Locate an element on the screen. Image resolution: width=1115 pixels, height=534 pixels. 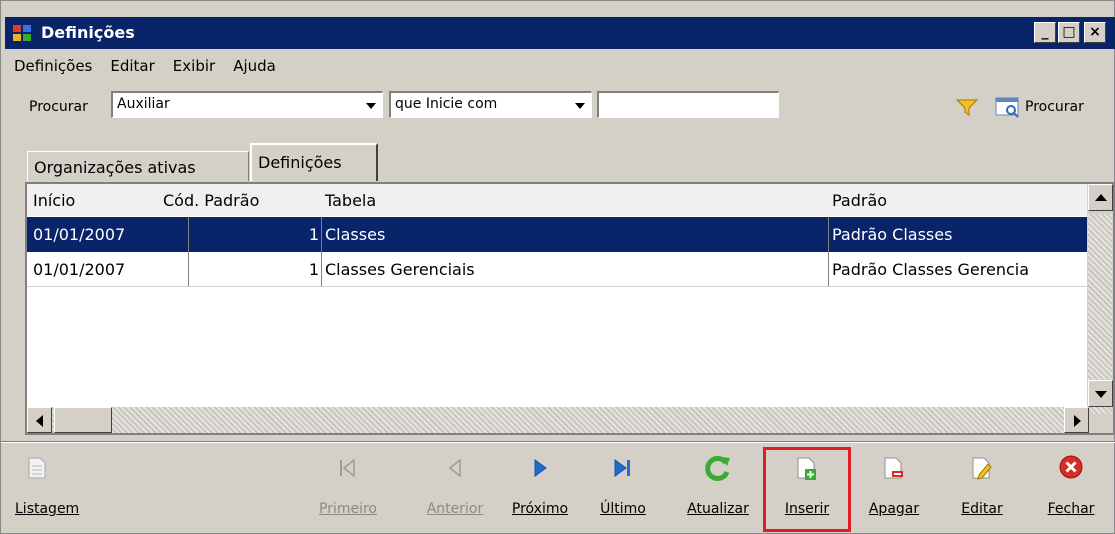
toolbar-separator is located at coordinates (558, 442).